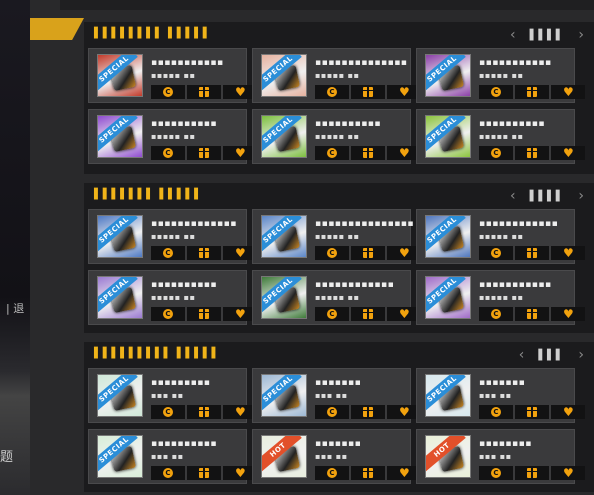  I want to click on item-title: ▪▪▪▪▪▪▪▪▪▪▪▪▪▪, so click(361, 63).